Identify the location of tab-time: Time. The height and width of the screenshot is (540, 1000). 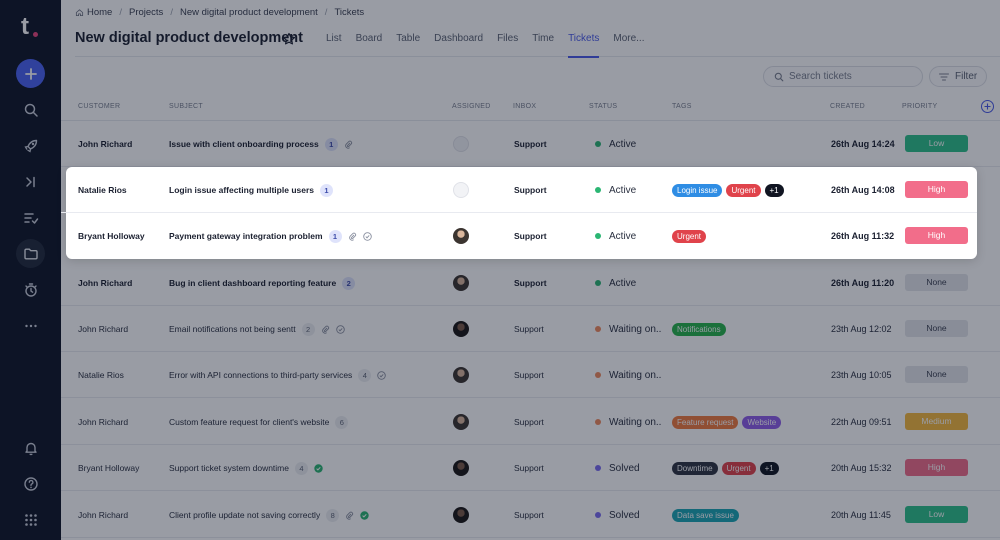
(543, 40).